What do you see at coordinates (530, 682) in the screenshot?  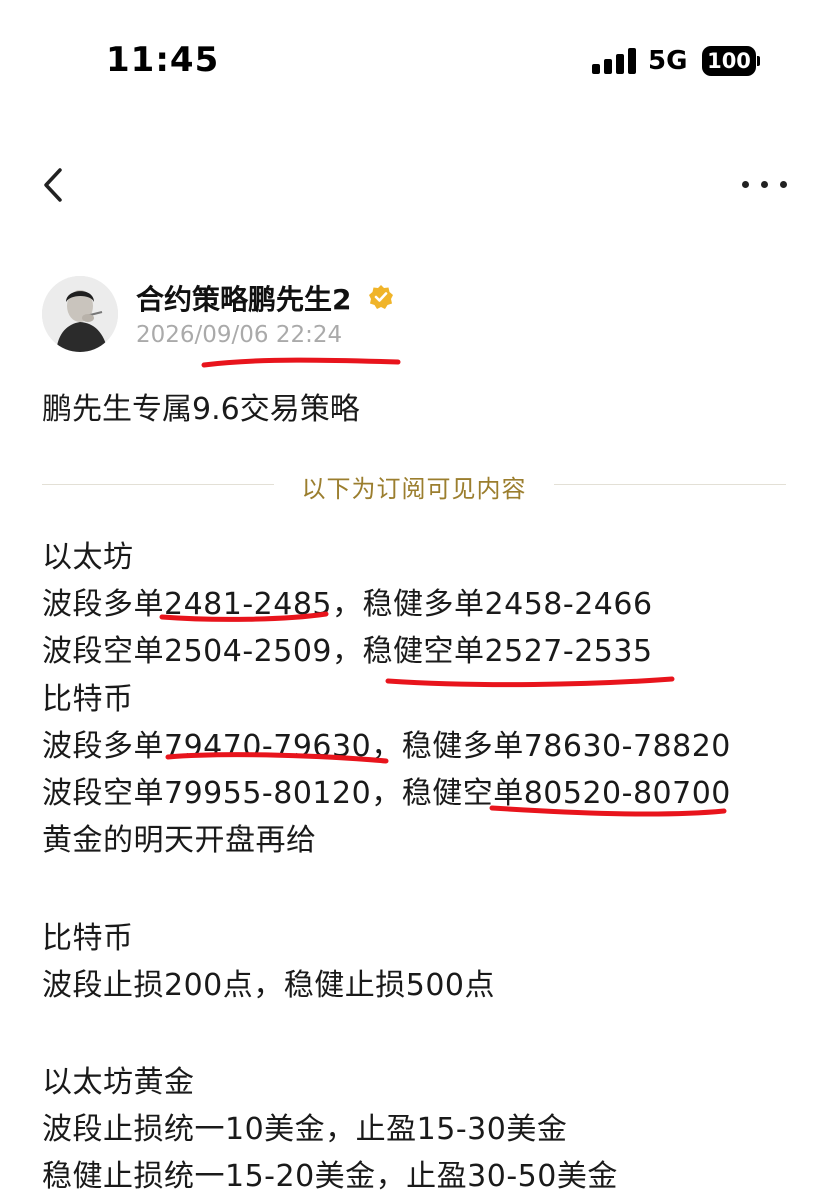 I see `underline-eth-short` at bounding box center [530, 682].